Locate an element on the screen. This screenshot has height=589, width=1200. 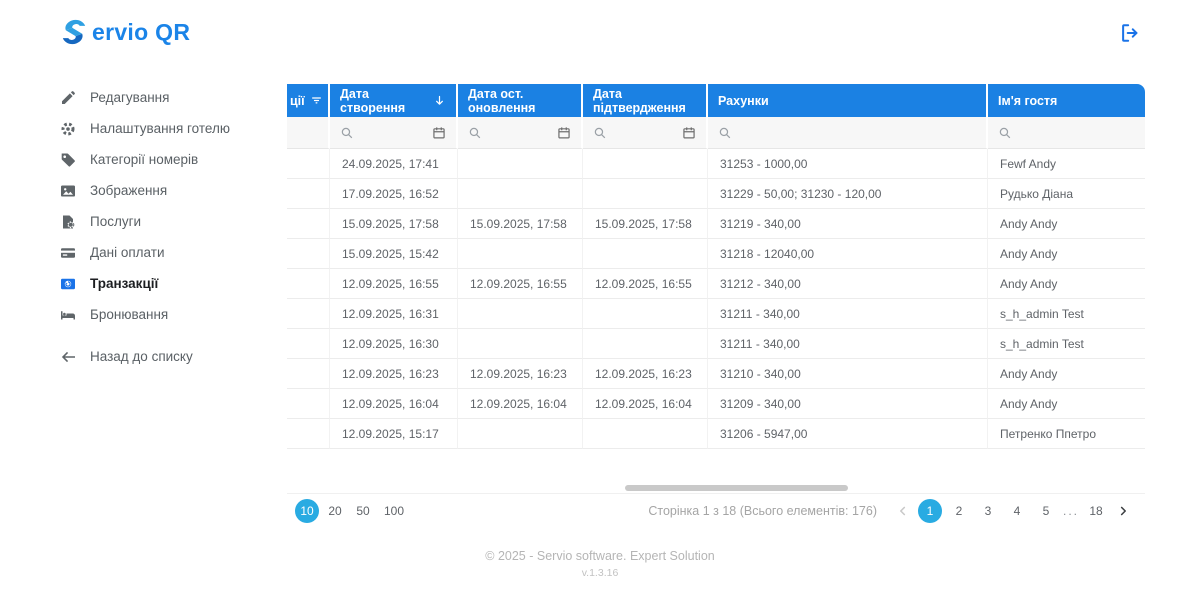
cell-guest-name: s_h_admin Test is located at coordinates (1066, 314).